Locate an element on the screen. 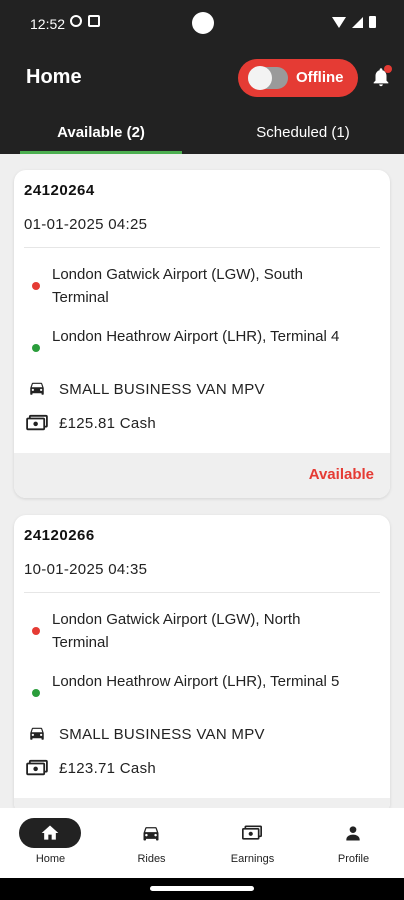 This screenshot has height=900, width=404. nav-profile-label: Profile is located at coordinates (353, 859).